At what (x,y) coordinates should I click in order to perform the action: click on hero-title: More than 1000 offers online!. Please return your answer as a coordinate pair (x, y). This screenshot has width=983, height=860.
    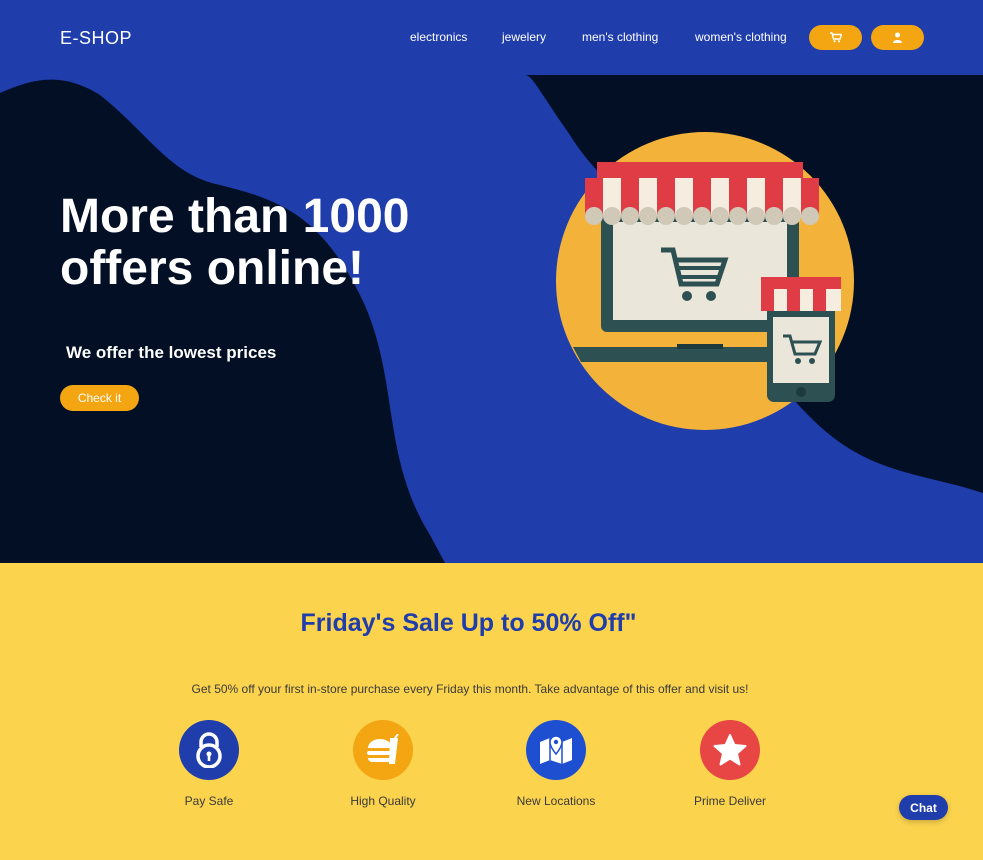
    Looking at the image, I should click on (235, 242).